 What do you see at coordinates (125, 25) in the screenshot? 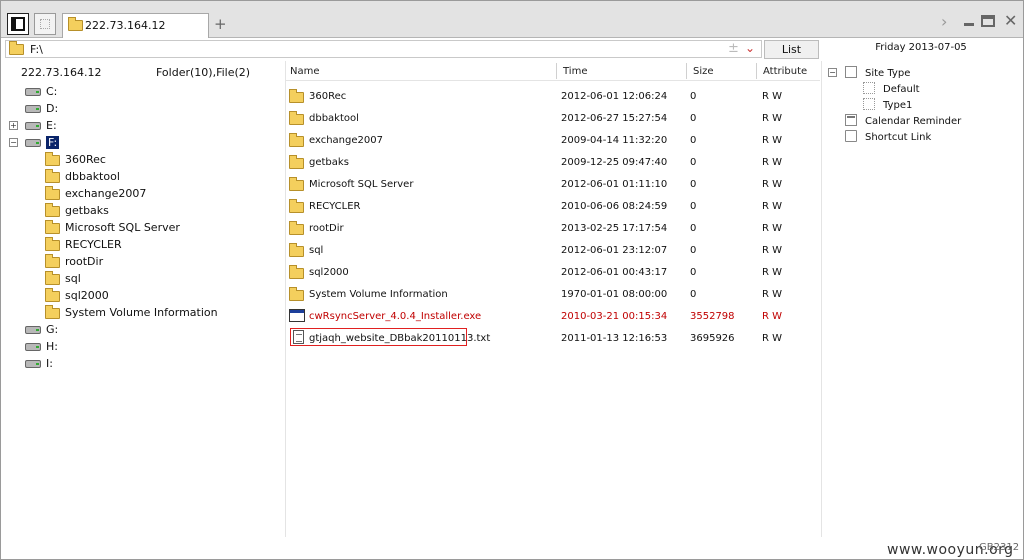
I see `tab-title: 222.73.164.12` at bounding box center [125, 25].